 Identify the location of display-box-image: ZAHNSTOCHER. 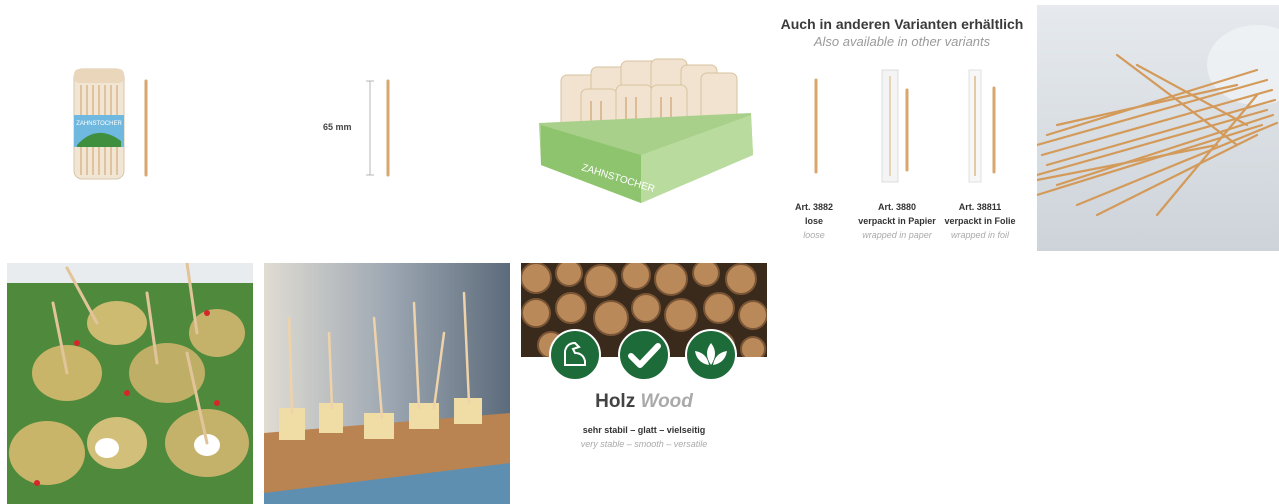
(644, 128).